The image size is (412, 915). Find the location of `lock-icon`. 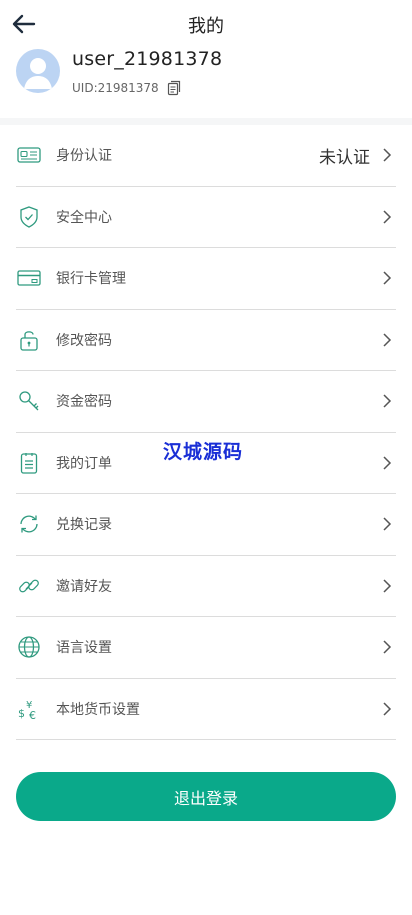

lock-icon is located at coordinates (29, 340).